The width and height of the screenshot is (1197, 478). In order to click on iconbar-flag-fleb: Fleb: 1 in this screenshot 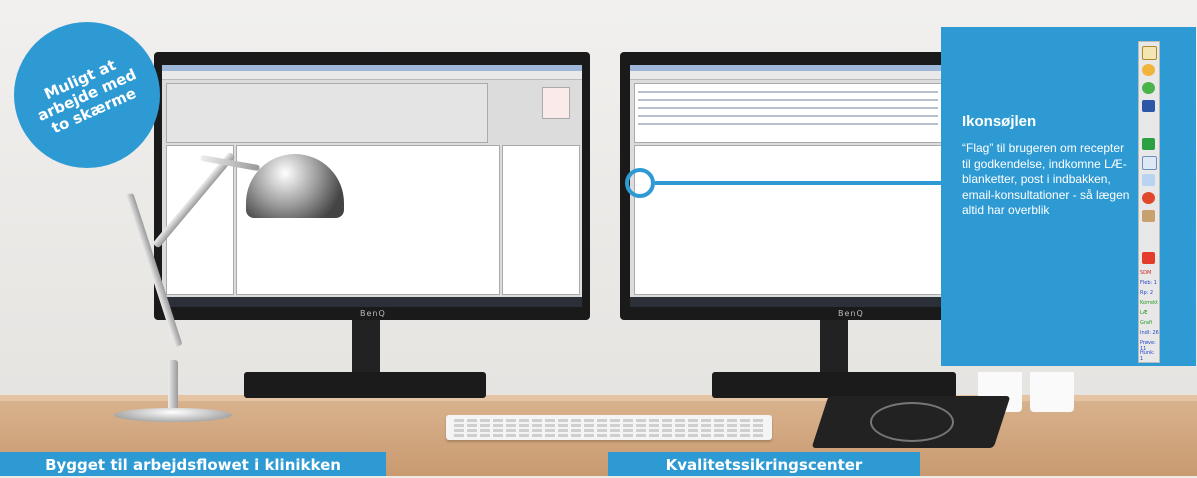, I will do `click(1148, 283)`.